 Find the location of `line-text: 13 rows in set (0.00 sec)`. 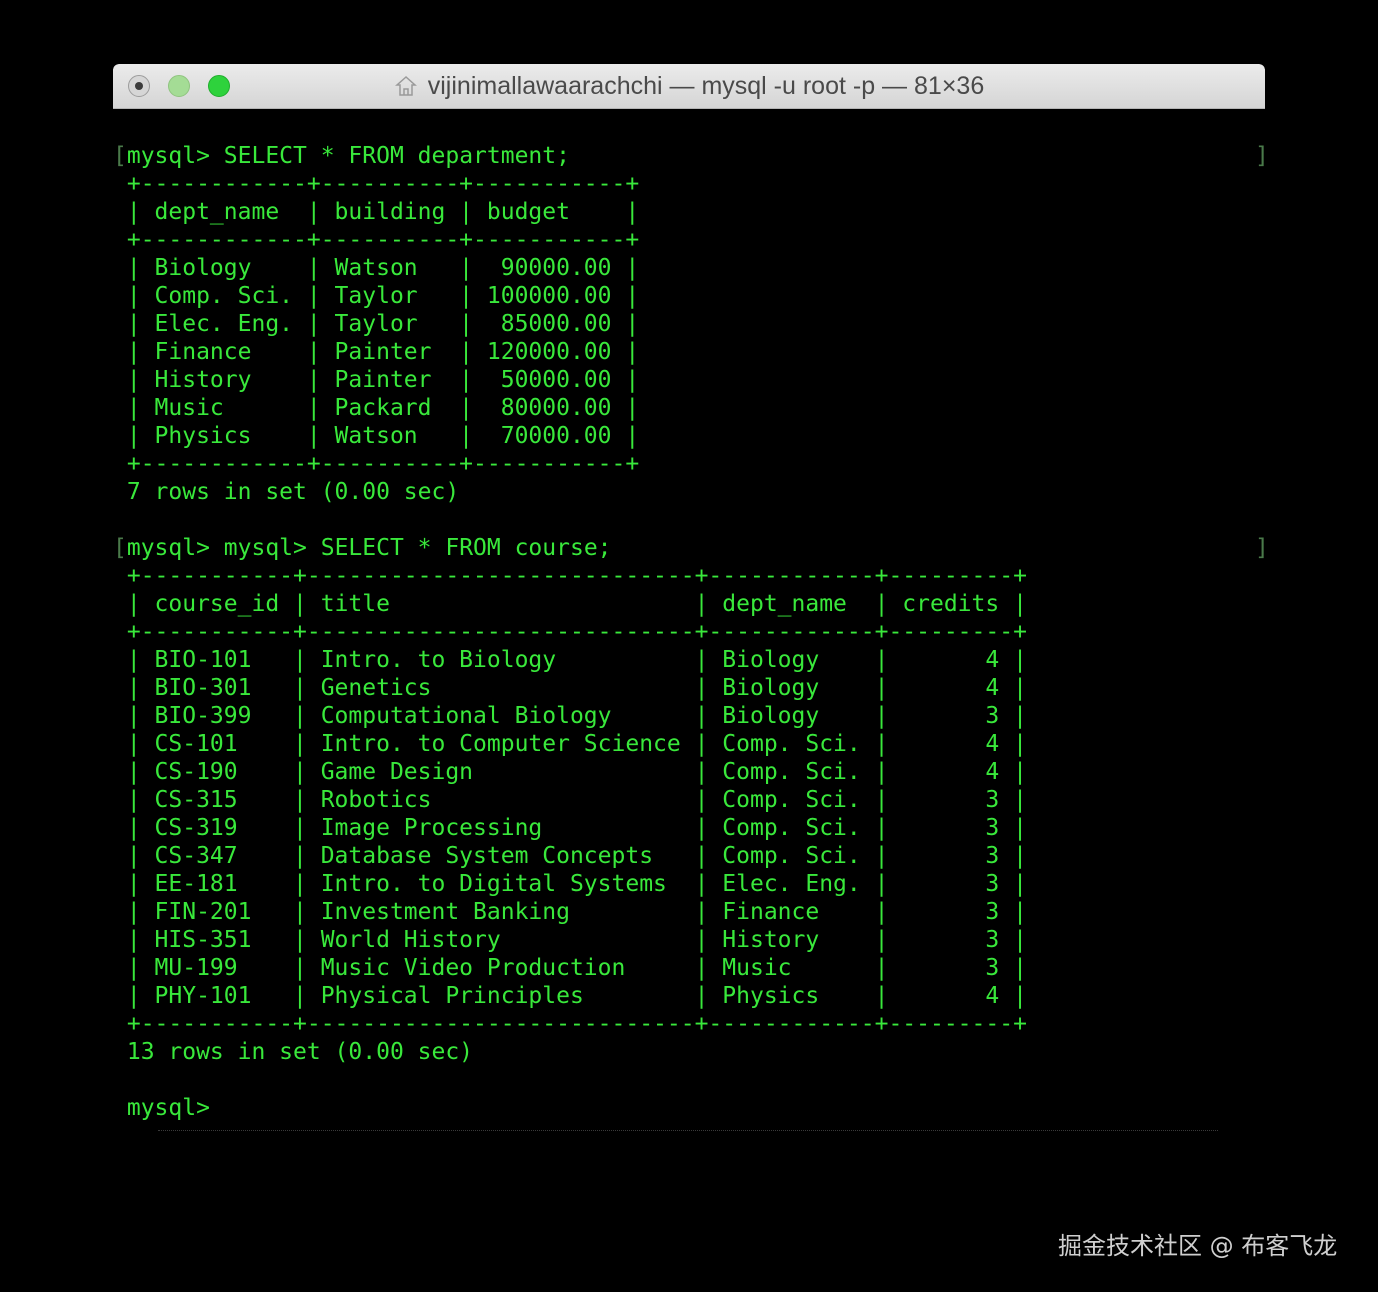

line-text: 13 rows in set (0.00 sec) is located at coordinates (293, 1052).